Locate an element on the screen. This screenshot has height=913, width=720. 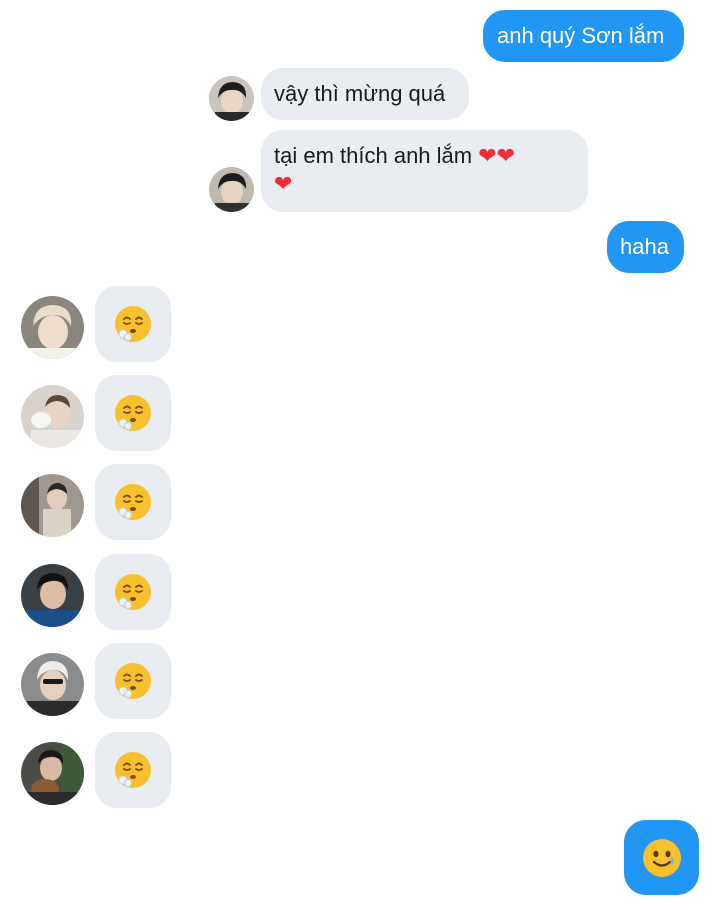
incoming-message: vậy thì mừng quá is located at coordinates (365, 94).